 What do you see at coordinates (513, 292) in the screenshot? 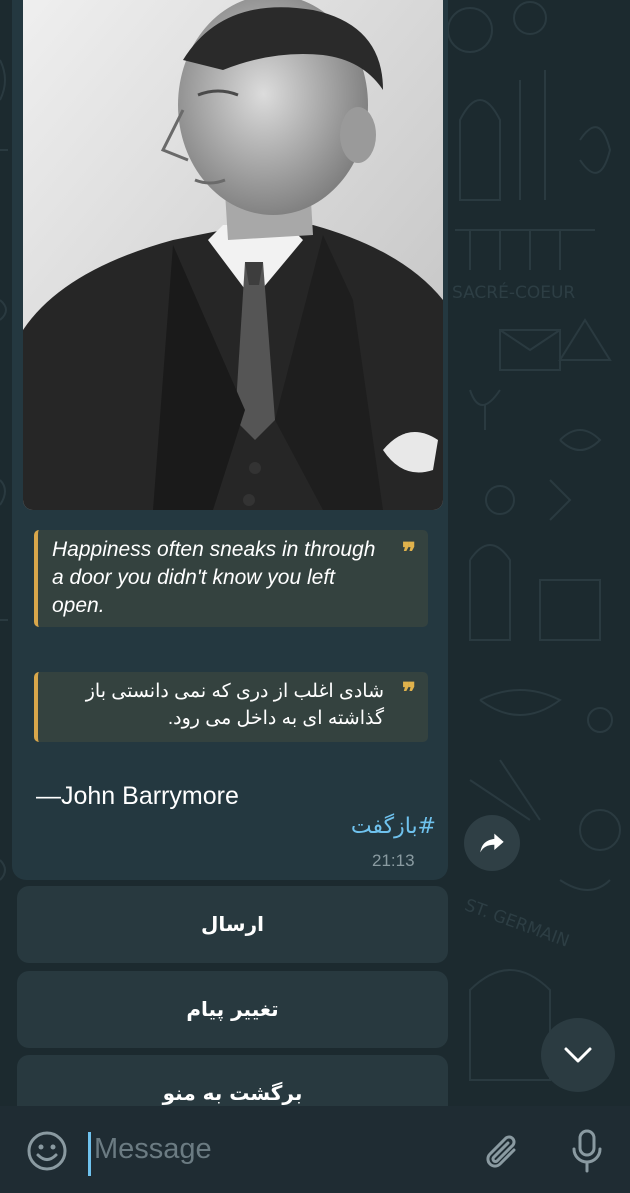
I see `svg-text: SACRÉ-COEUR` at bounding box center [513, 292].